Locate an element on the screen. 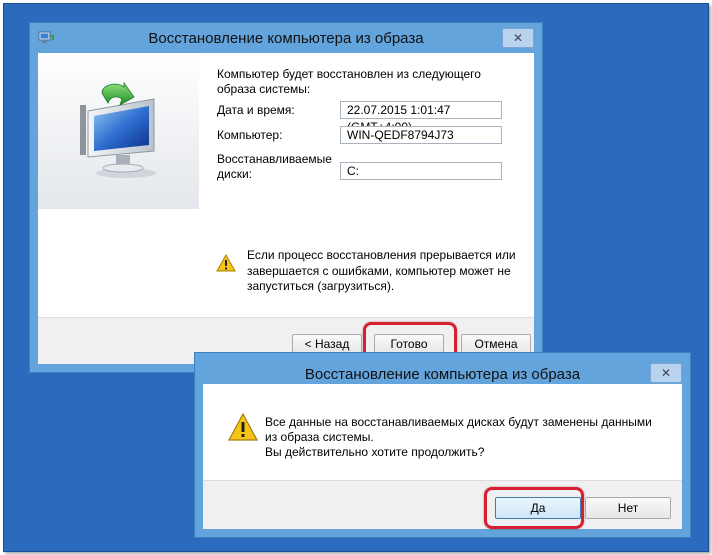  back-button: < Назад is located at coordinates (327, 344).